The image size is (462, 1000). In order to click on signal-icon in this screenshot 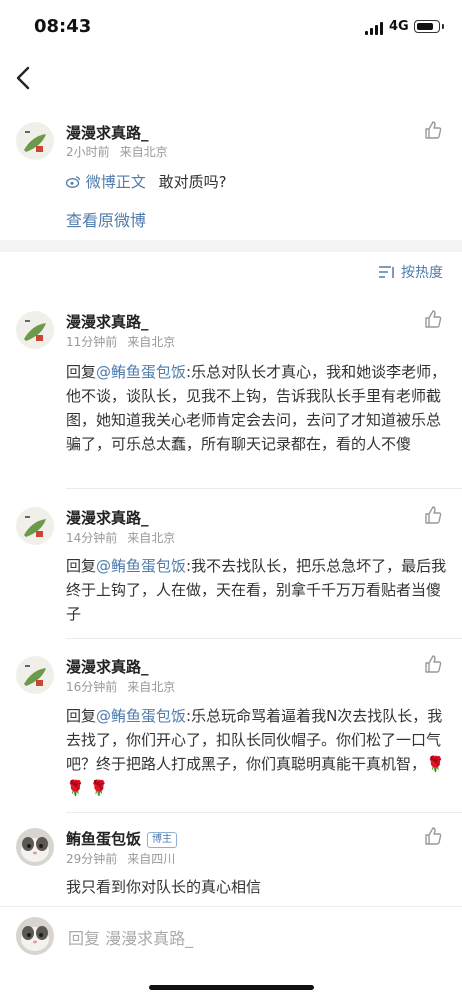, I will do `click(375, 28)`.